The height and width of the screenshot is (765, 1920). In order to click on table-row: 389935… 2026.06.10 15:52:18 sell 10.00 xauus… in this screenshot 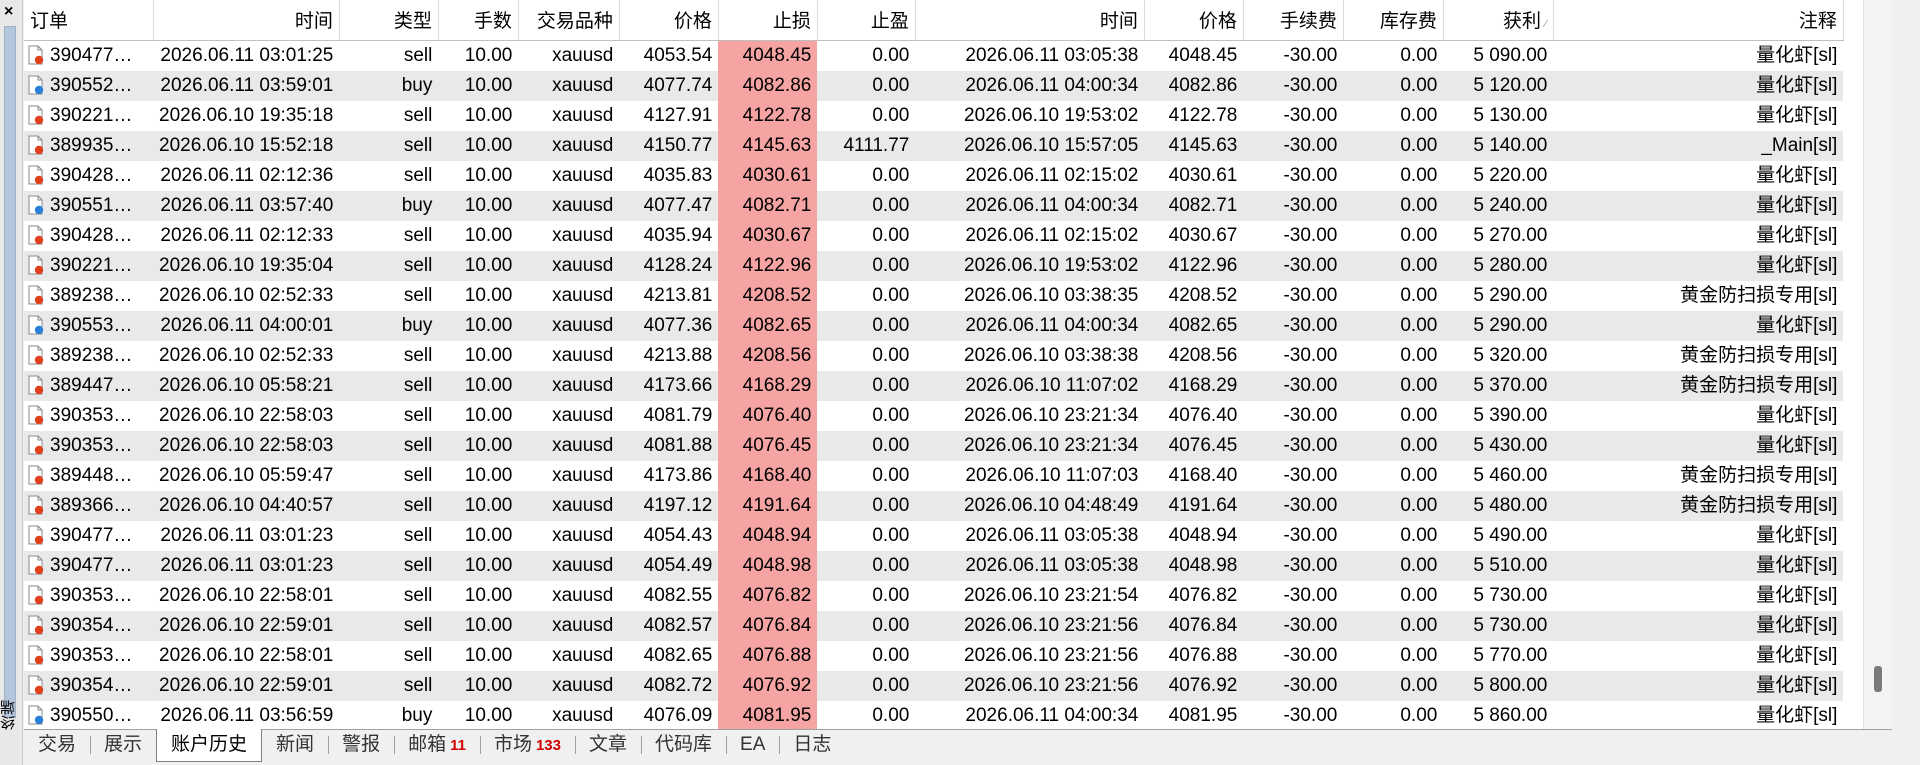, I will do `click(934, 145)`.